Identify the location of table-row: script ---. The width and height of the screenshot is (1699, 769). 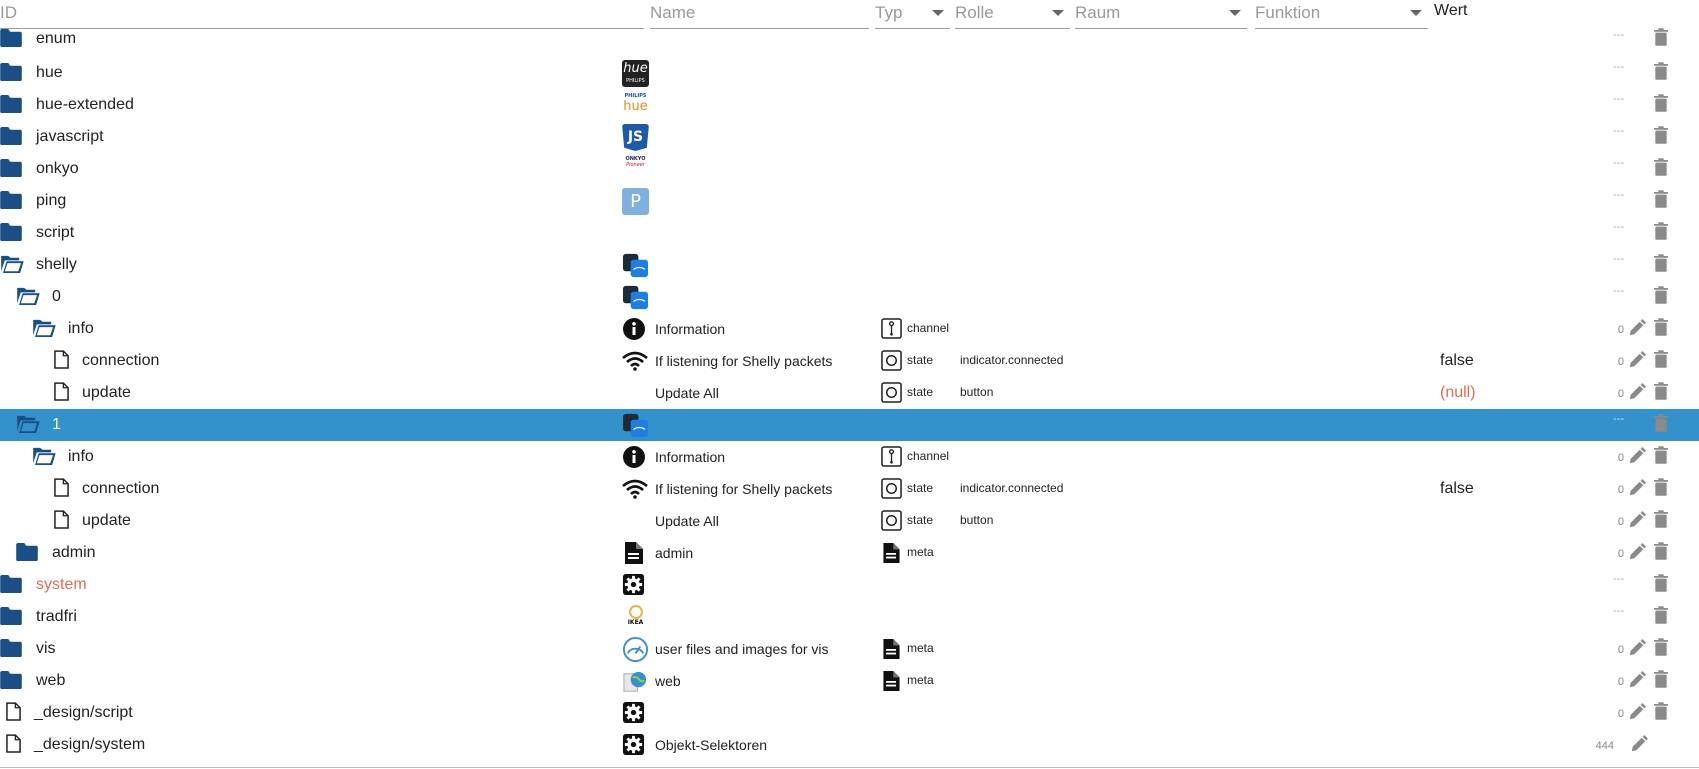
(849, 233).